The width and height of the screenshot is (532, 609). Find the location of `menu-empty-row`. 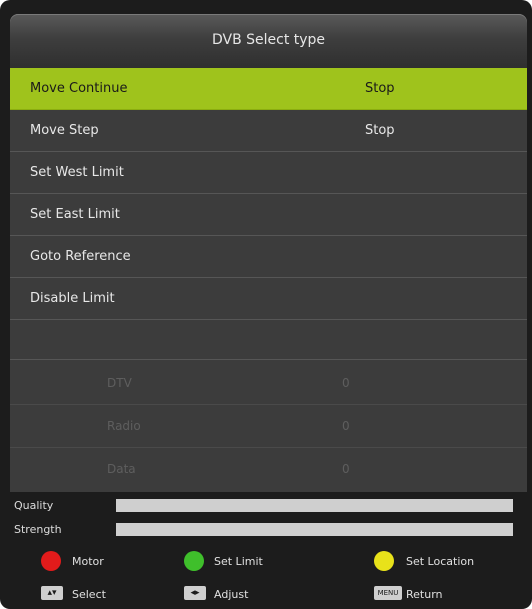

menu-empty-row is located at coordinates (268, 340).